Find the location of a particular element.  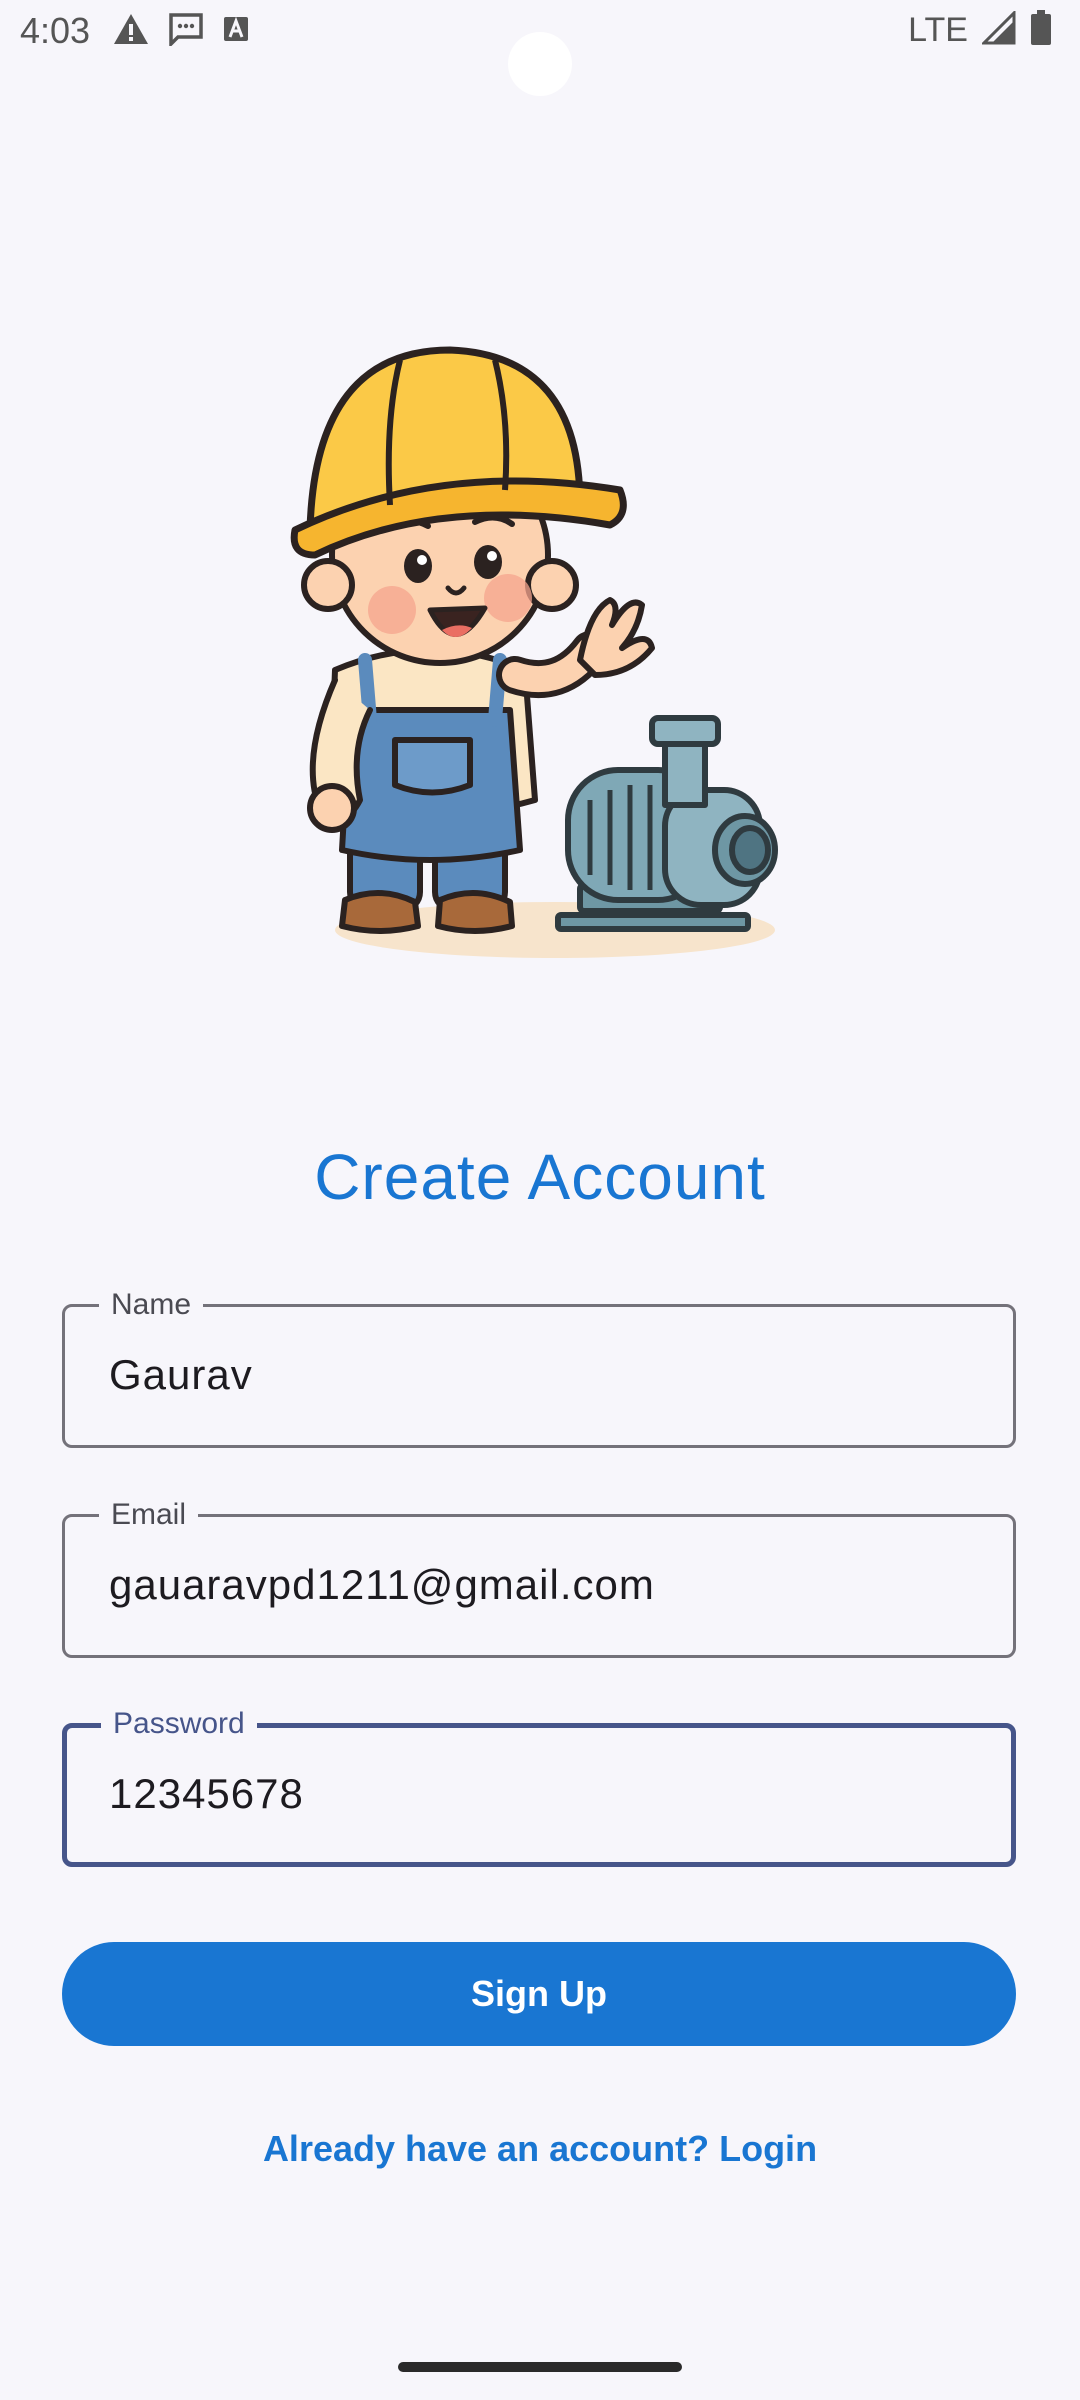

name-field-label: Name is located at coordinates (151, 1305).